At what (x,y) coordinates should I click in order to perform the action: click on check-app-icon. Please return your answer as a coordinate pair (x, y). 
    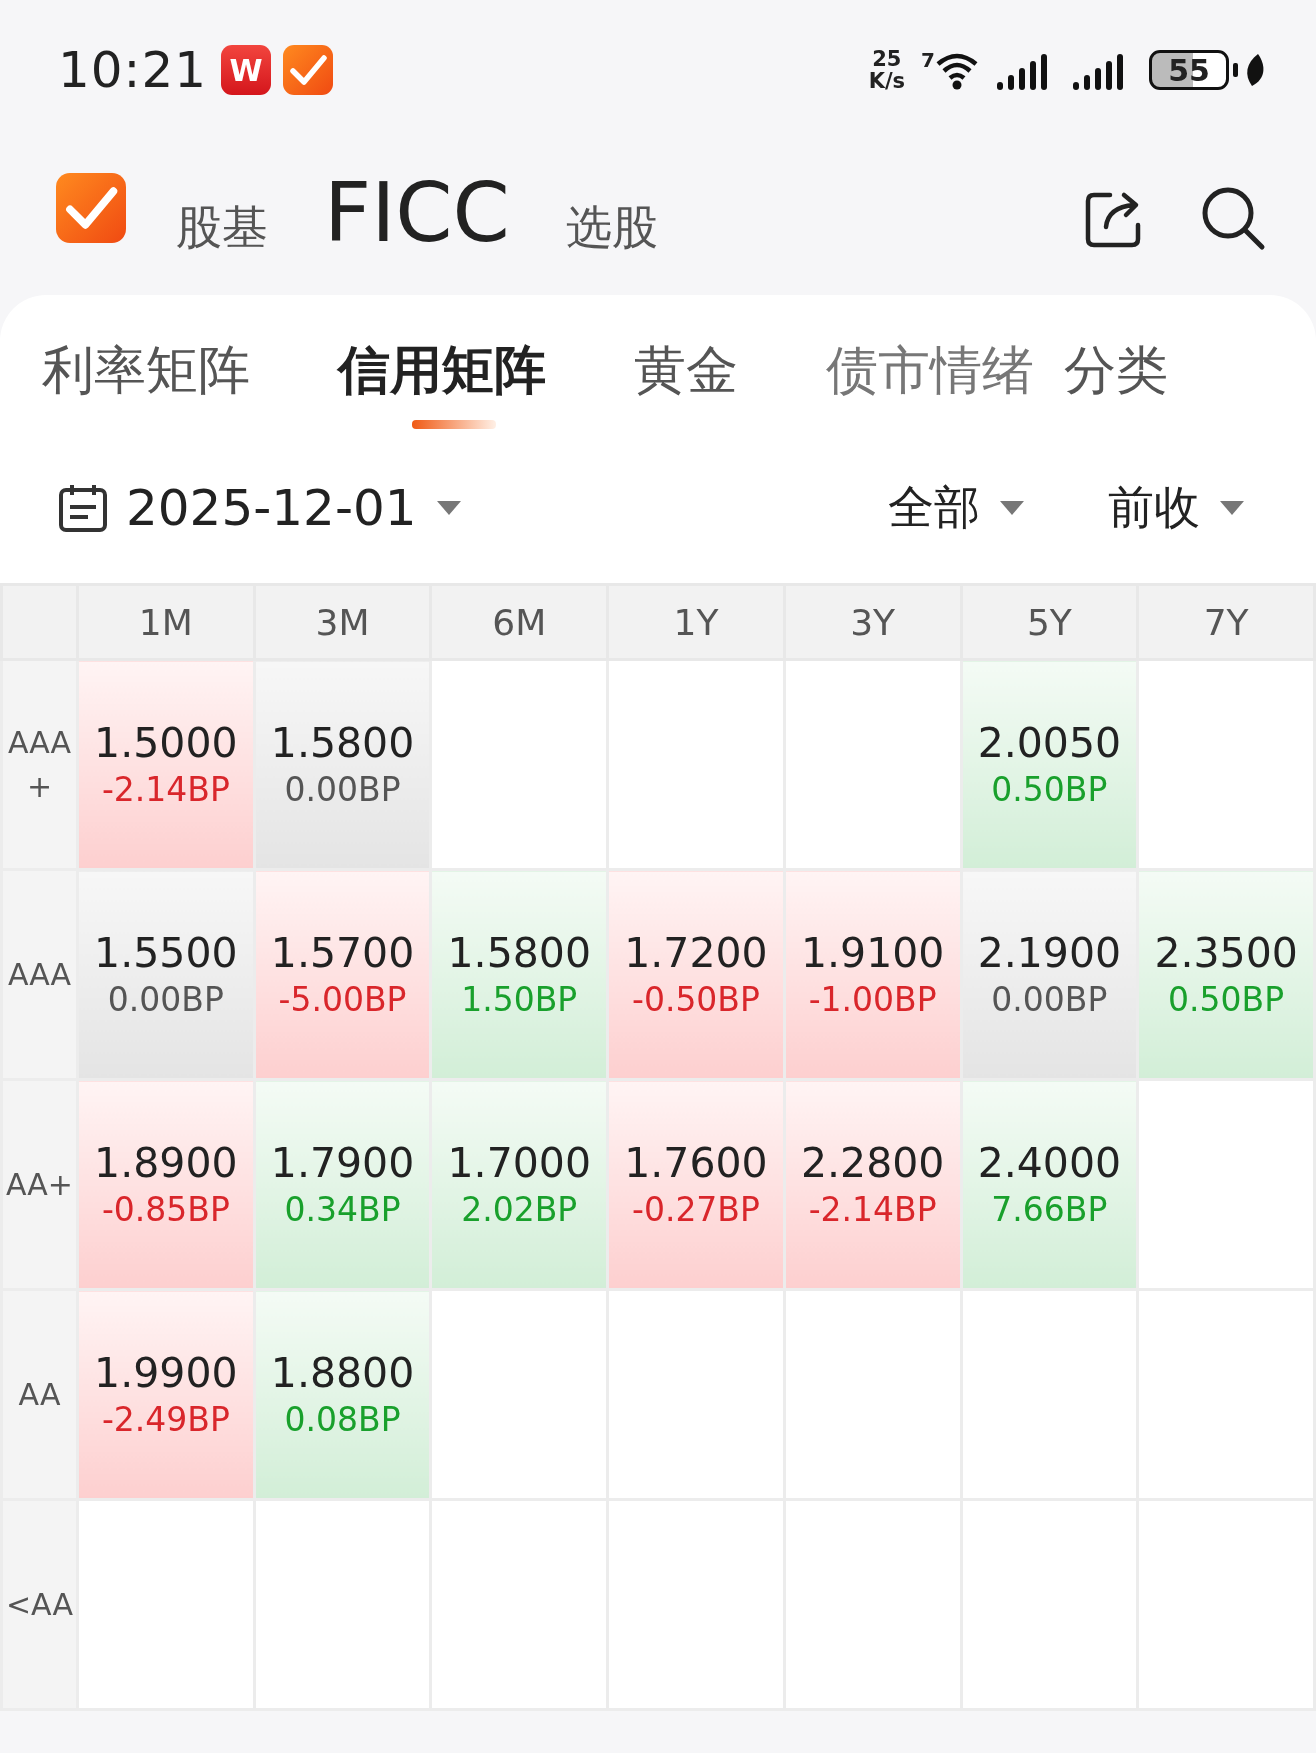
    Looking at the image, I should click on (308, 70).